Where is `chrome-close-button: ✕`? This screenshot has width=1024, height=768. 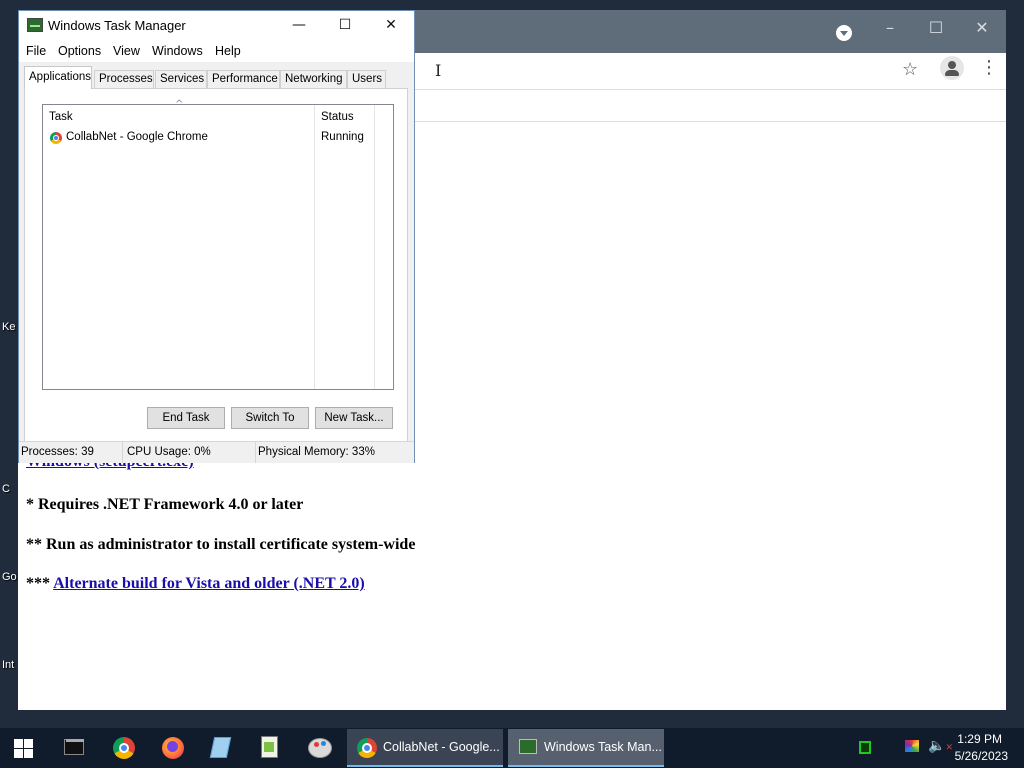
chrome-close-button: ✕ is located at coordinates (982, 29).